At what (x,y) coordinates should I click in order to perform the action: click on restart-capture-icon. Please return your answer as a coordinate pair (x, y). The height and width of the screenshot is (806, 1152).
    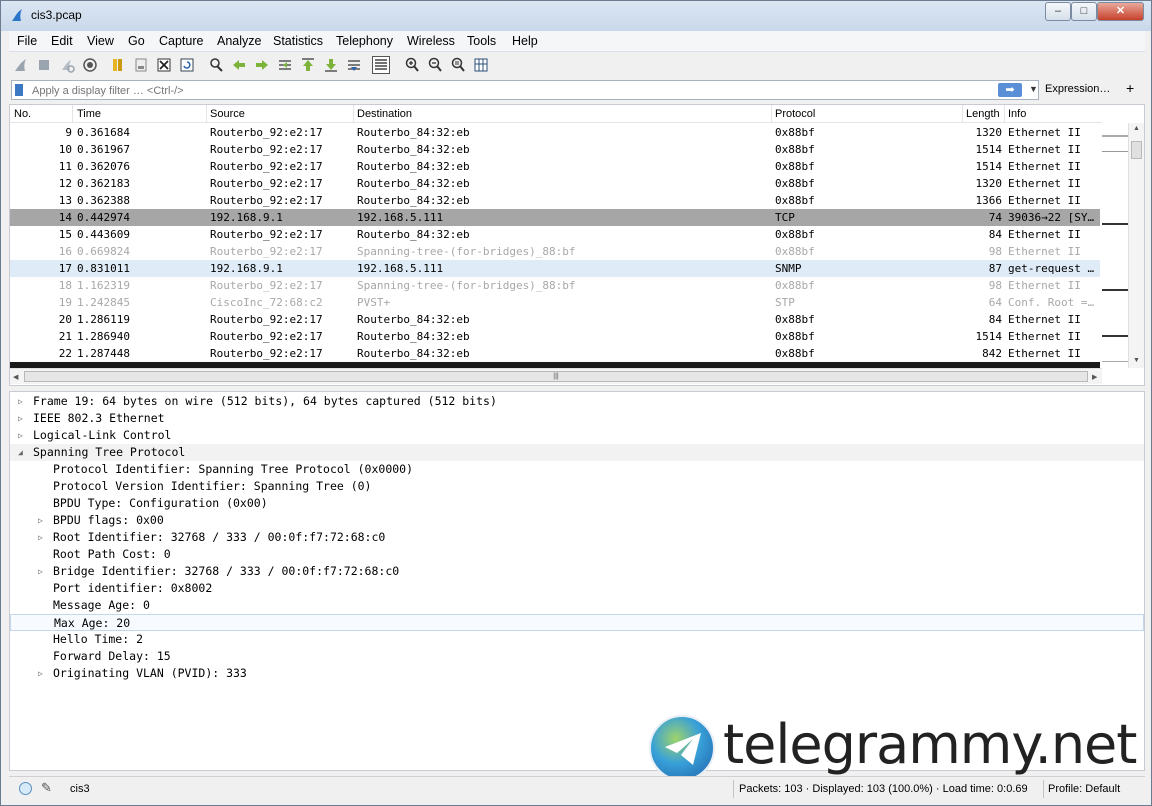
    Looking at the image, I should click on (67, 65).